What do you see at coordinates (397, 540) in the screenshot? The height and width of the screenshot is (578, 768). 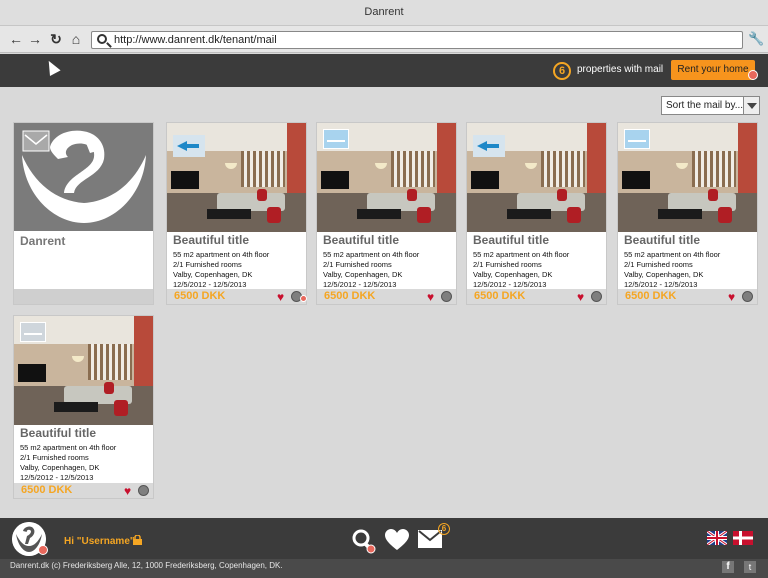 I see `heart-icon` at bounding box center [397, 540].